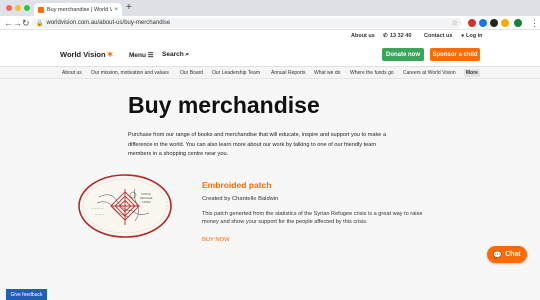 This screenshot has height=300, width=540. I want to click on browser-tab: Buy merchandise | World Vision ×, so click(78, 9).